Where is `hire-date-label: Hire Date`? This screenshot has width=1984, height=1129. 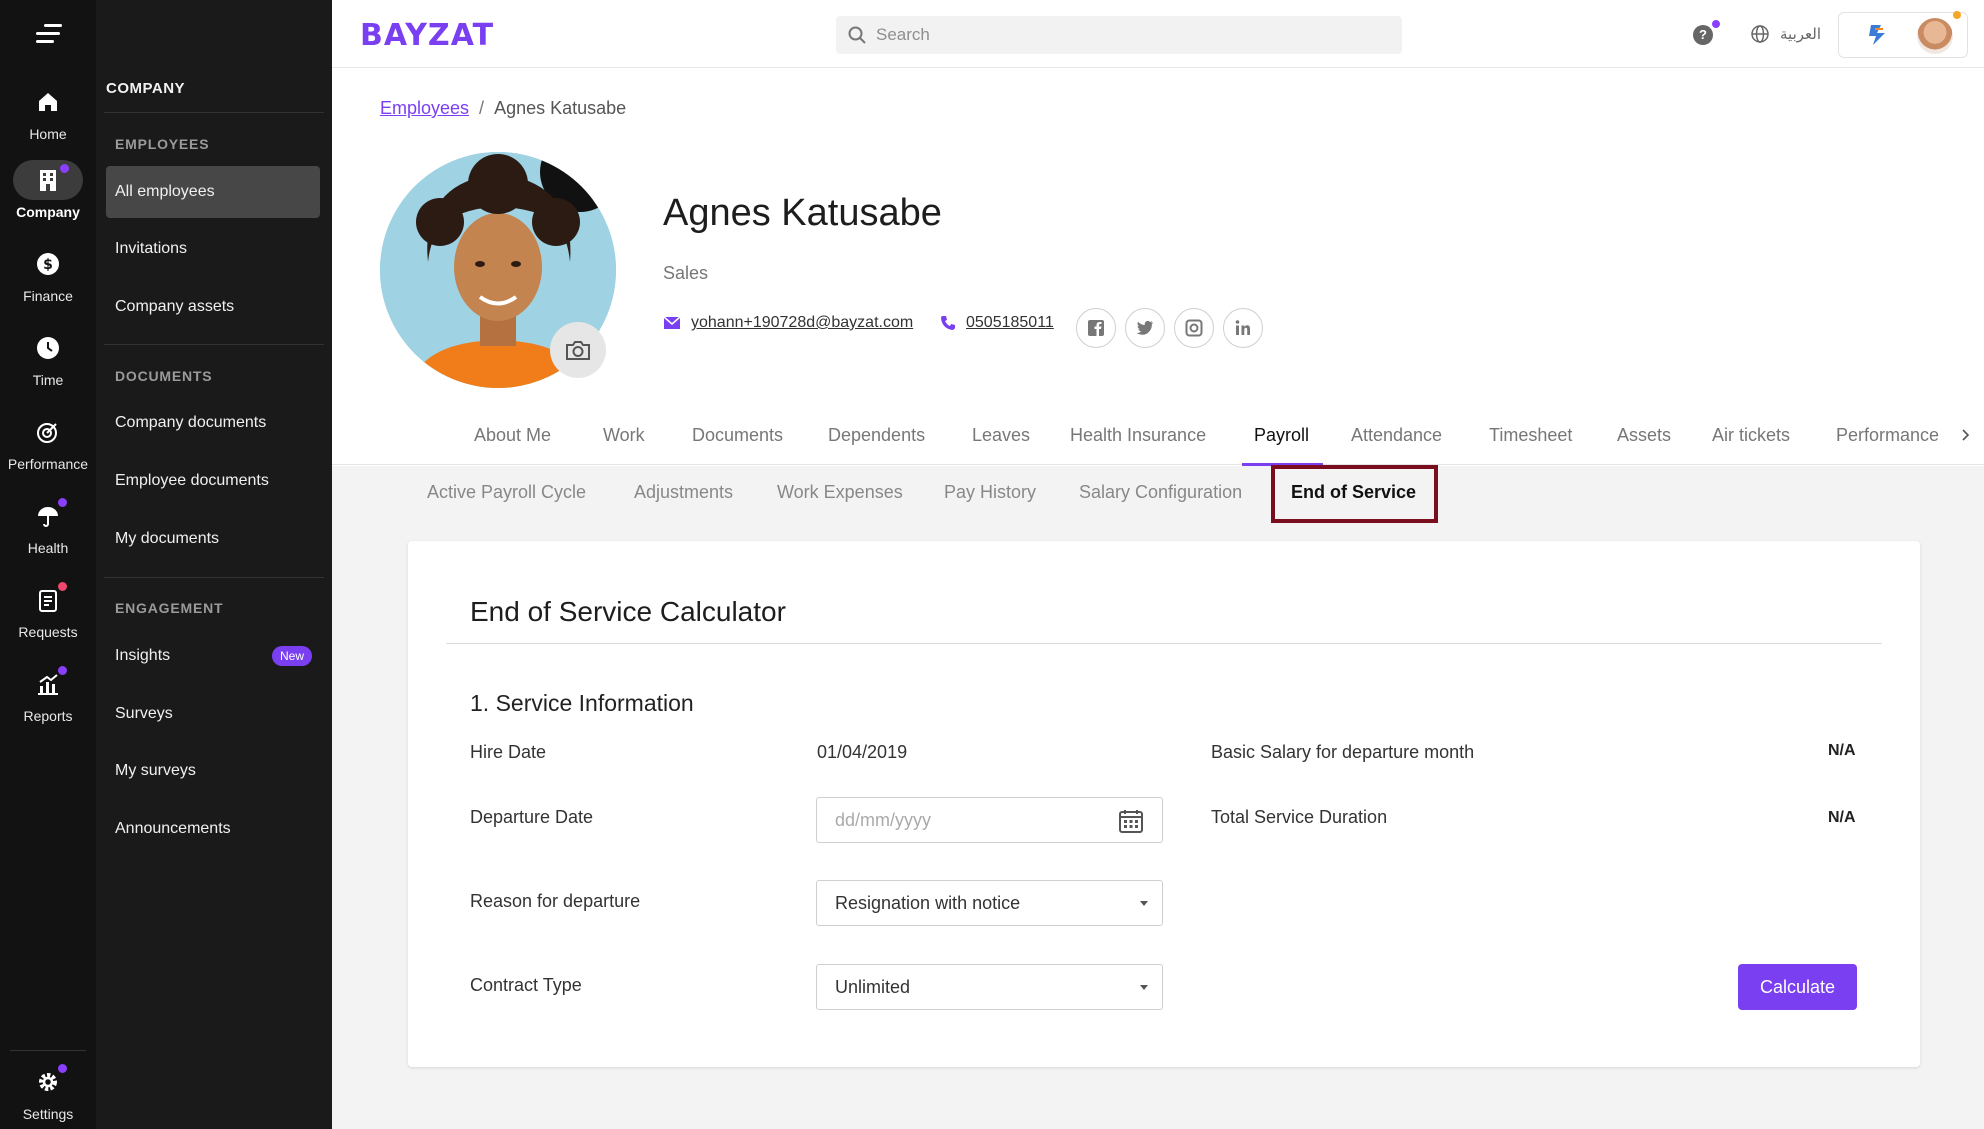 hire-date-label: Hire Date is located at coordinates (508, 752).